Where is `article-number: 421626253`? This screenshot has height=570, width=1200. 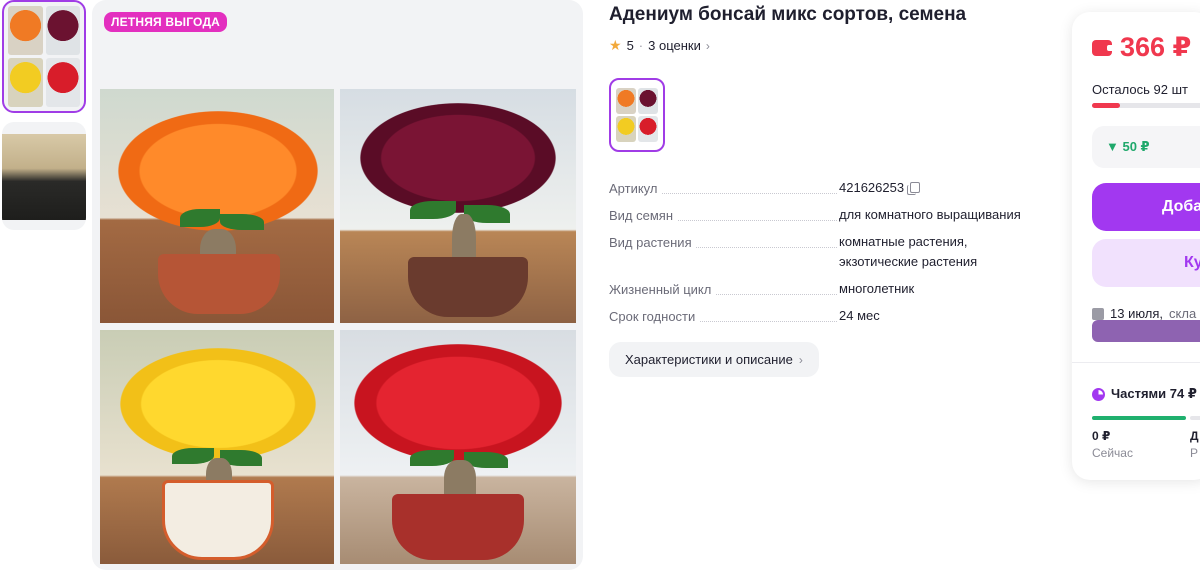
article-number: 421626253 is located at coordinates (872, 187).